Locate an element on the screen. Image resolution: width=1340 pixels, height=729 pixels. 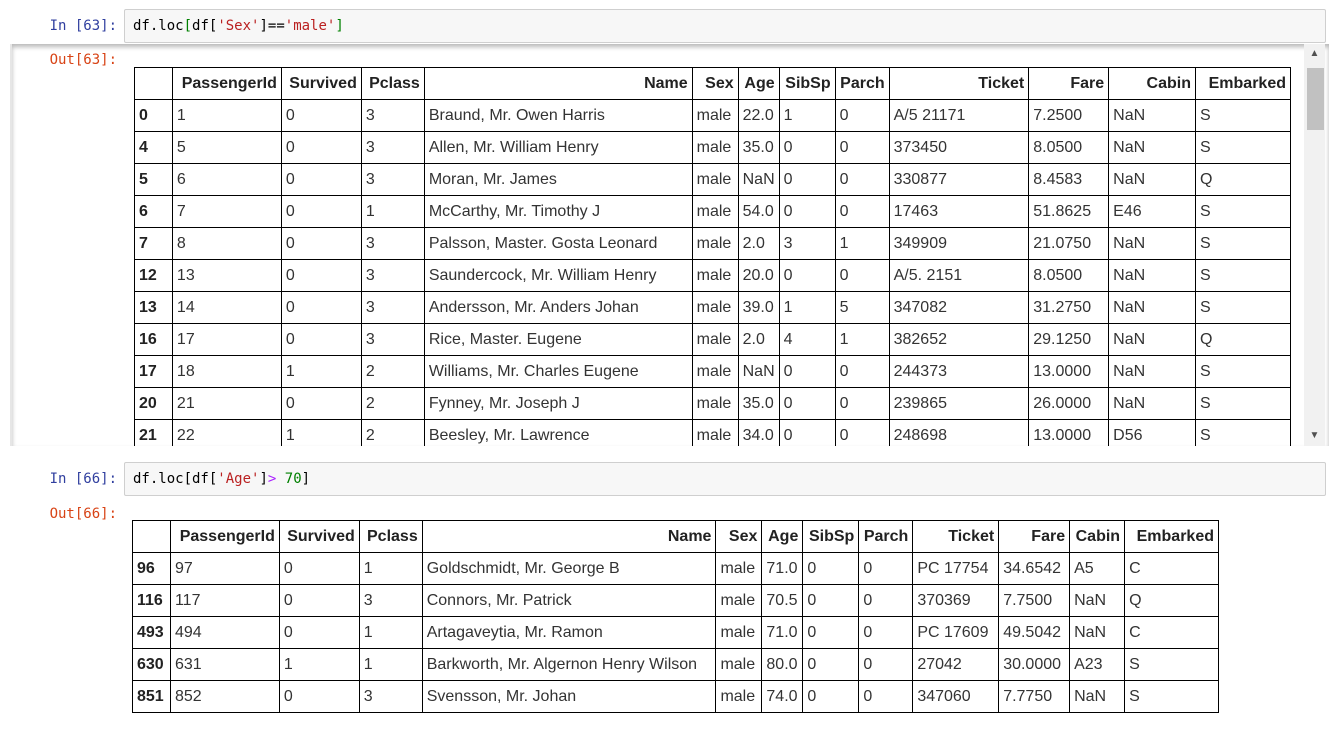
column-header-ticket: Ticket is located at coordinates (959, 83).